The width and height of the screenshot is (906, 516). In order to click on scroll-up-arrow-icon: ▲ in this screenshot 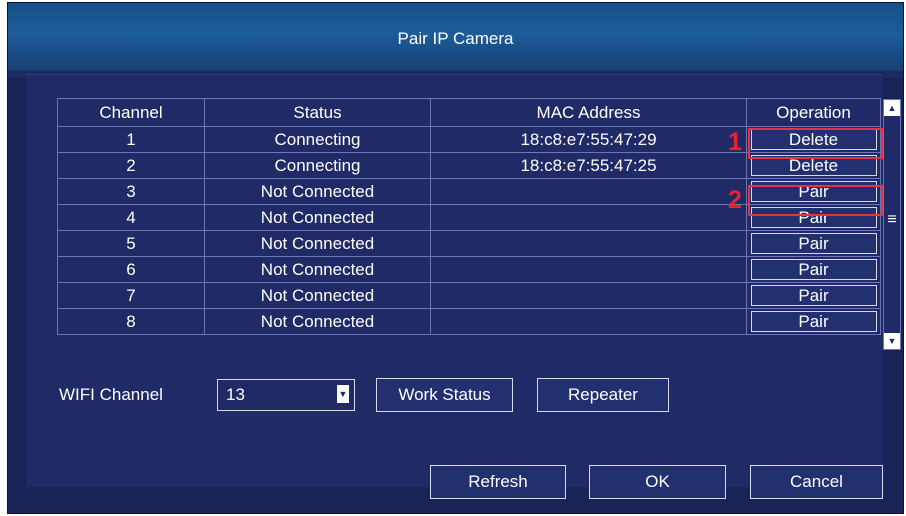, I will do `click(892, 108)`.